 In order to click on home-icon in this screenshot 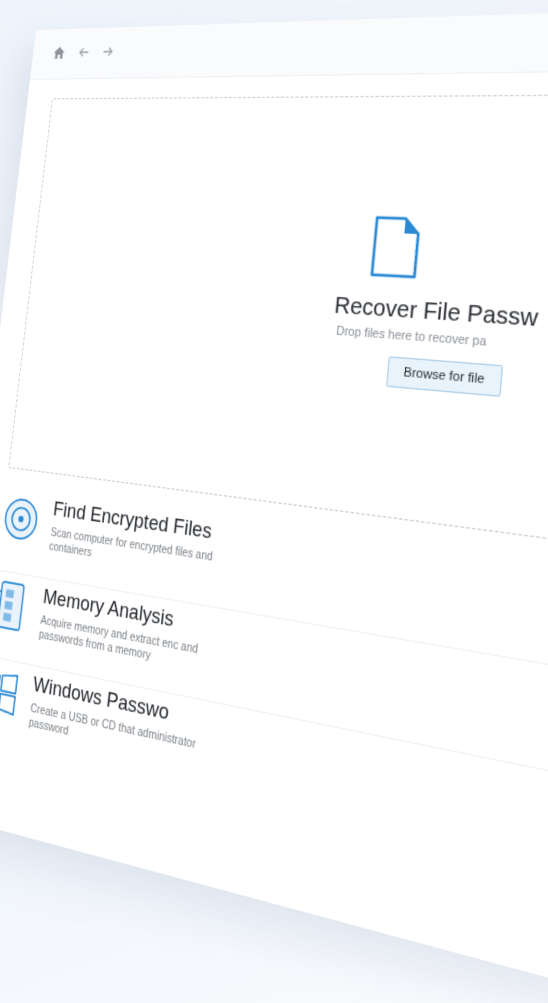, I will do `click(59, 53)`.